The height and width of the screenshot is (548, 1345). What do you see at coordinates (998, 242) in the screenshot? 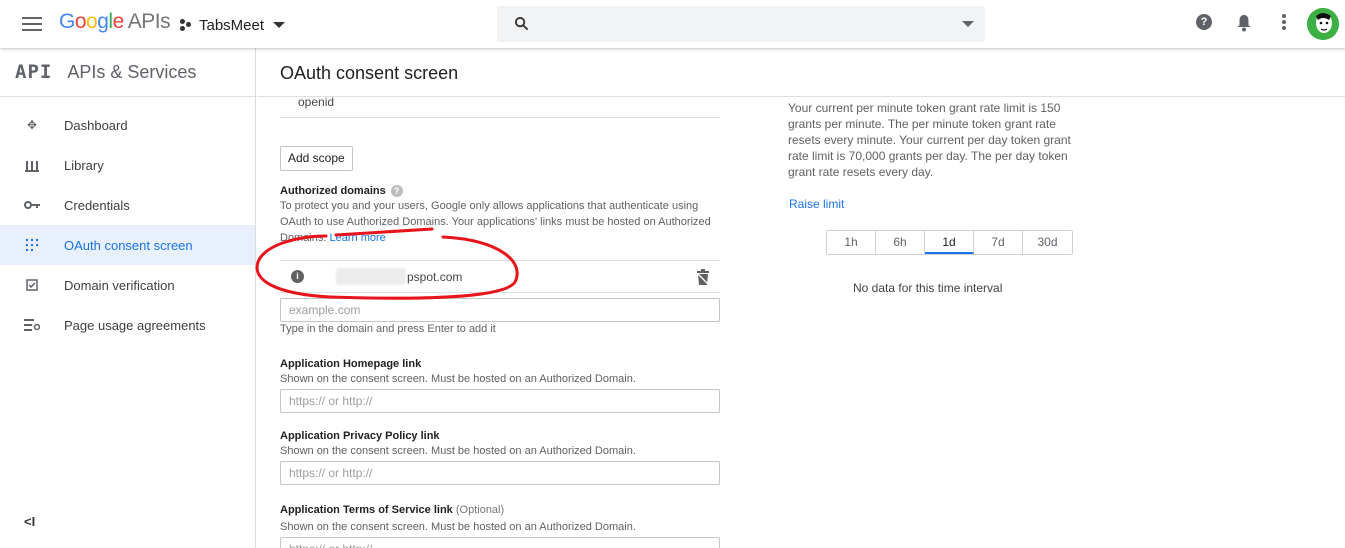
I see `range-7d-button: 7d` at bounding box center [998, 242].